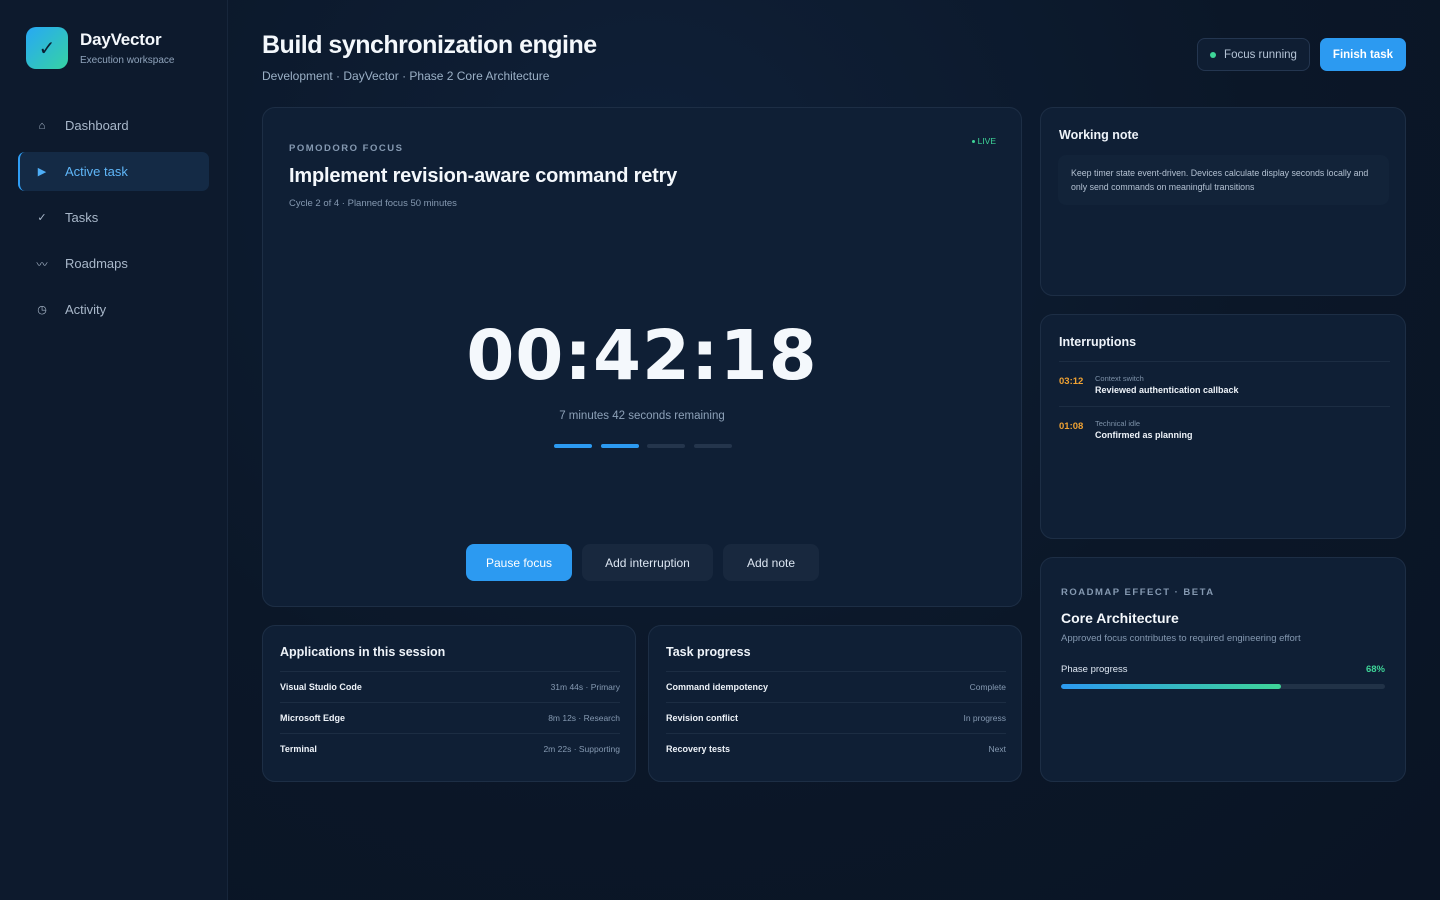 This screenshot has height=900, width=1440. I want to click on brand-logo-check-icon: ✓, so click(47, 48).